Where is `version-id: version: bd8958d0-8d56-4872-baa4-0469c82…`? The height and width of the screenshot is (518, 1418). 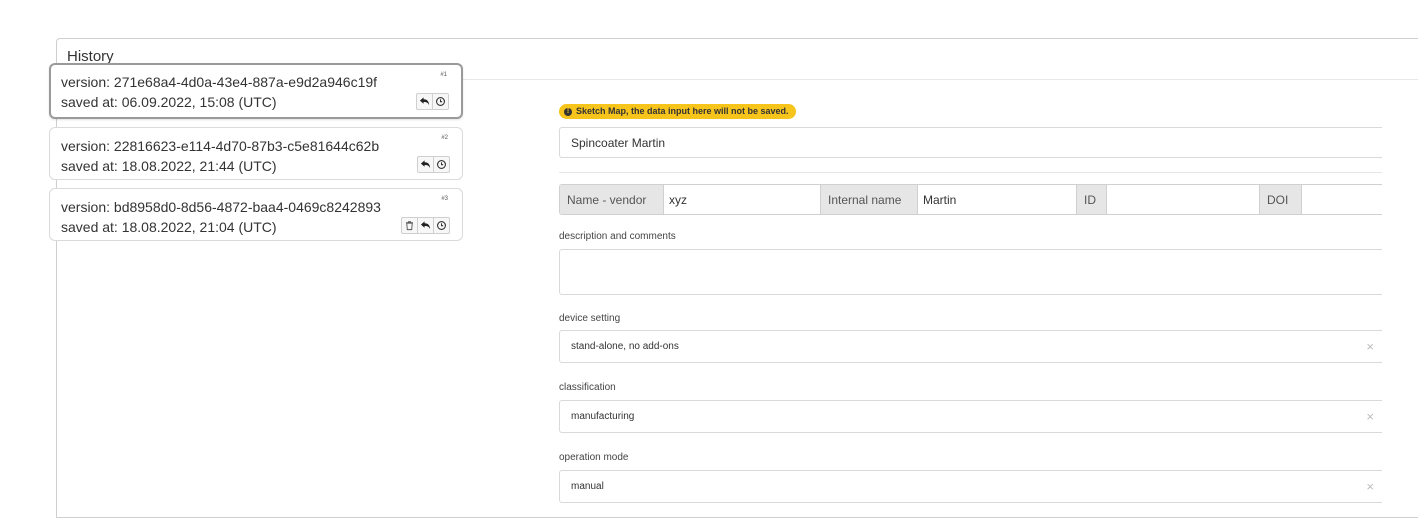
version-id: version: bd8958d0-8d56-4872-baa4-0469c82… is located at coordinates (221, 207).